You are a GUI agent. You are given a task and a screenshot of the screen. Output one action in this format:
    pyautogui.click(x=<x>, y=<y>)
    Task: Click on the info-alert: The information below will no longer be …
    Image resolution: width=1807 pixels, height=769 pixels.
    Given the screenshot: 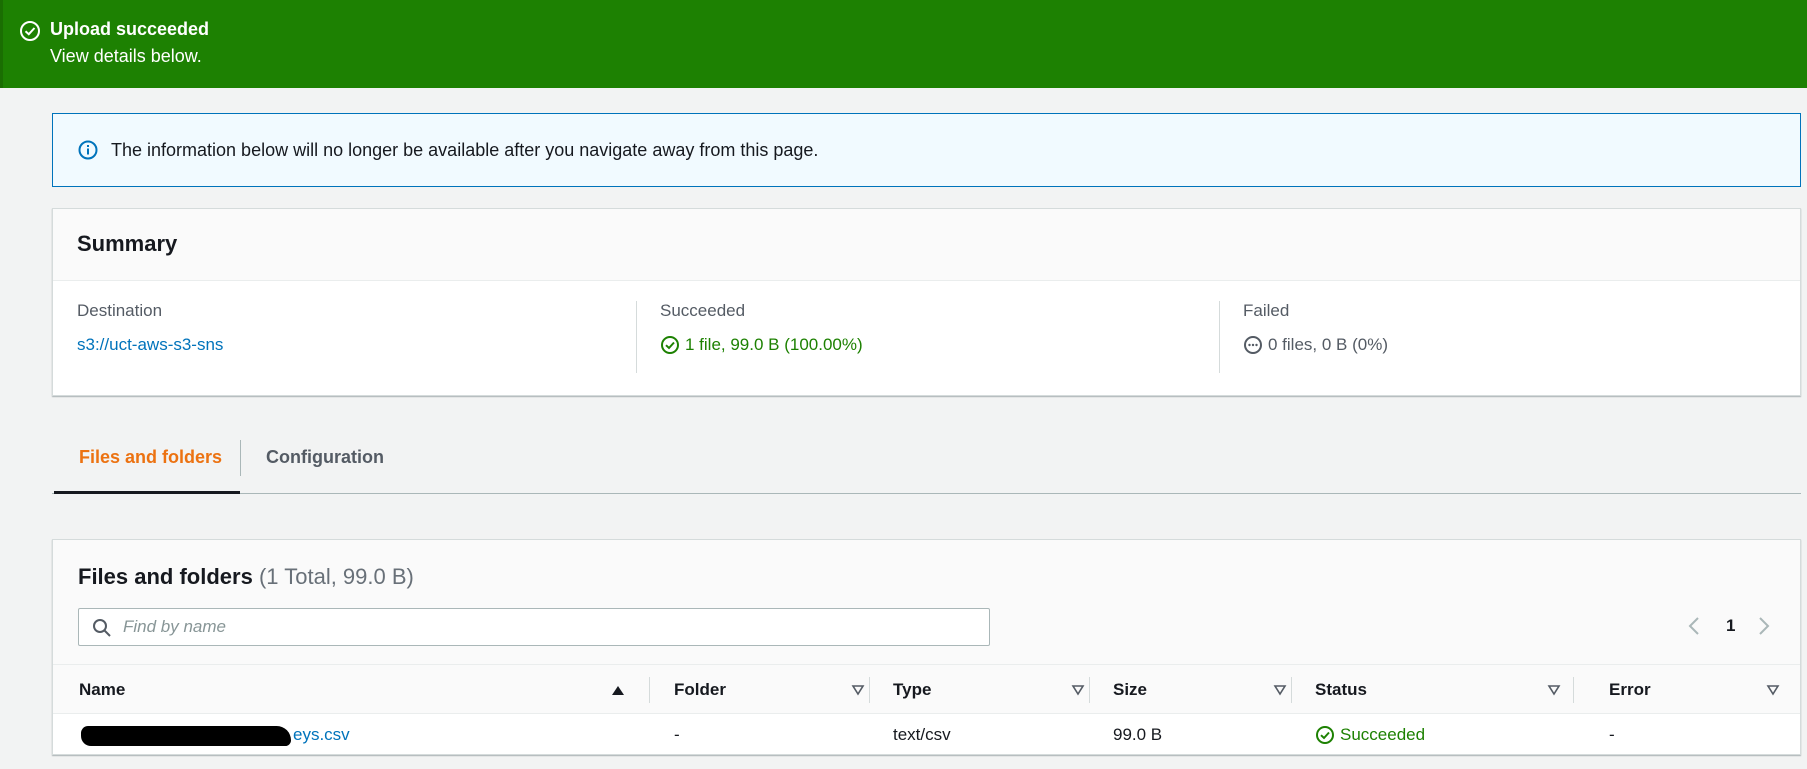 What is the action you would take?
    pyautogui.click(x=926, y=150)
    